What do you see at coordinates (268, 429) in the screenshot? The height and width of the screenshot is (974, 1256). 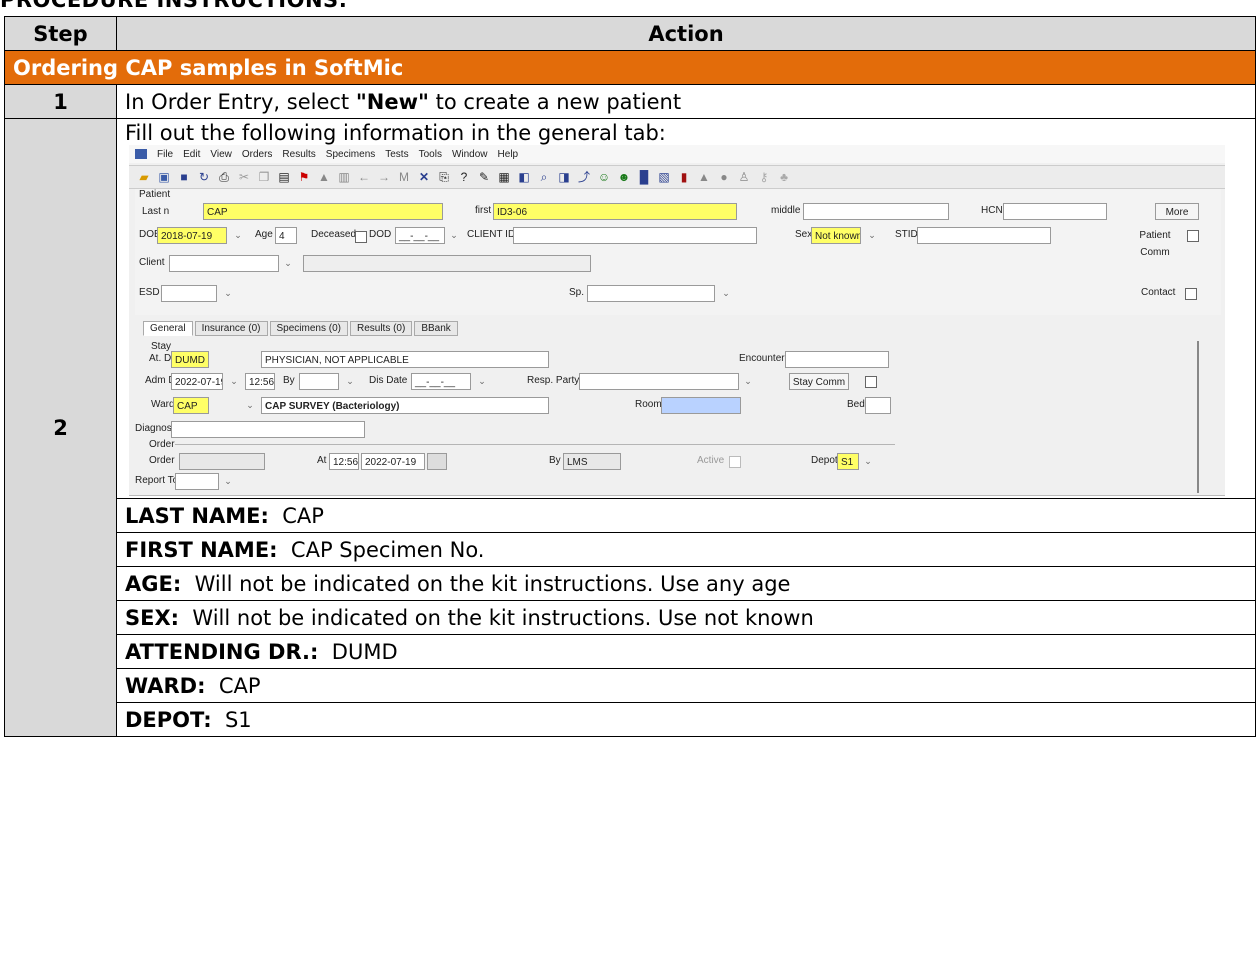 I see `diagnosis-field` at bounding box center [268, 429].